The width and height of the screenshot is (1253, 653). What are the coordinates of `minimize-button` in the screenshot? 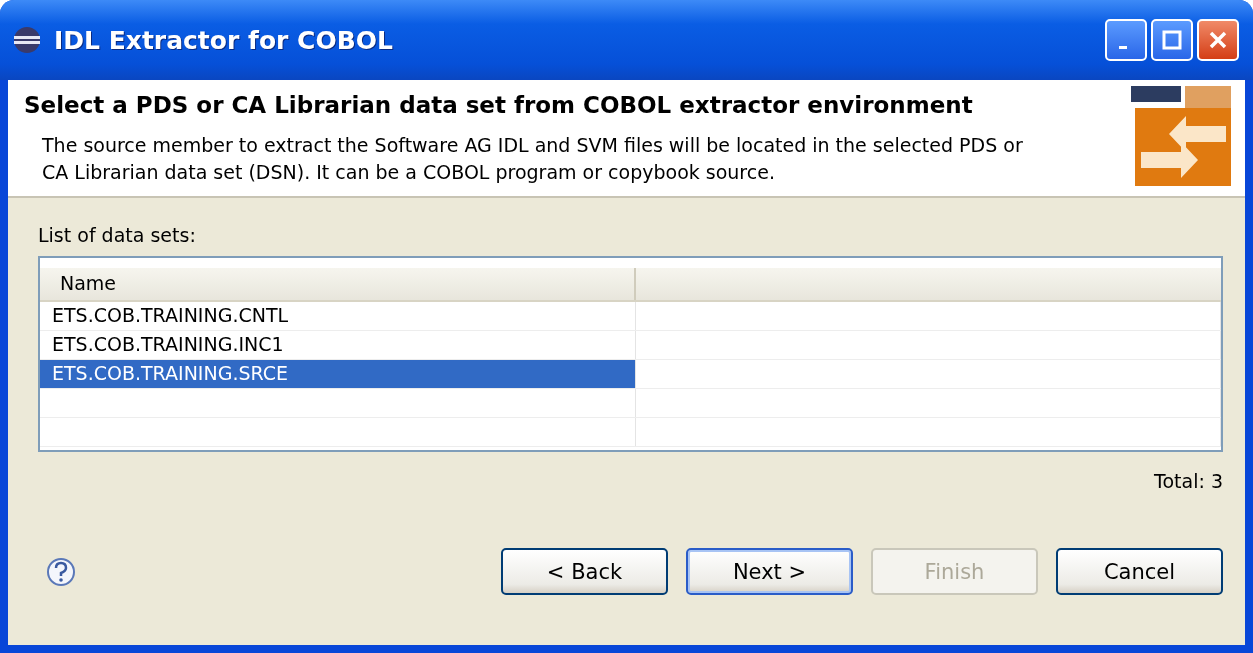 It's located at (1126, 40).